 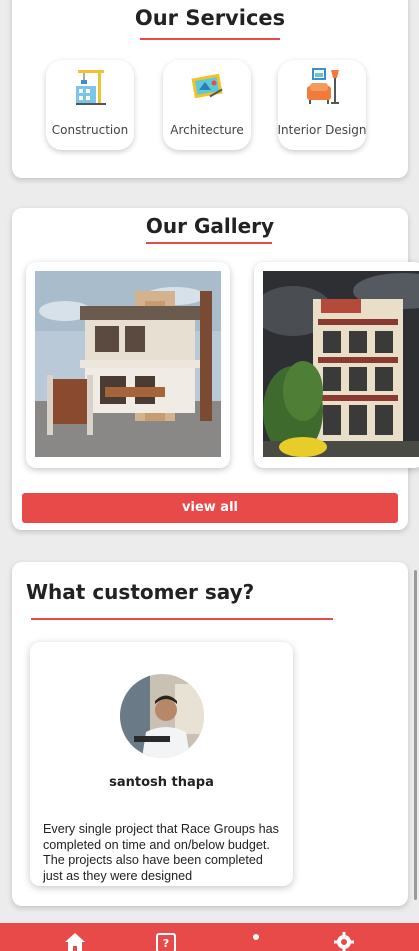 What do you see at coordinates (322, 105) in the screenshot?
I see `service-interior-design: Interior Design` at bounding box center [322, 105].